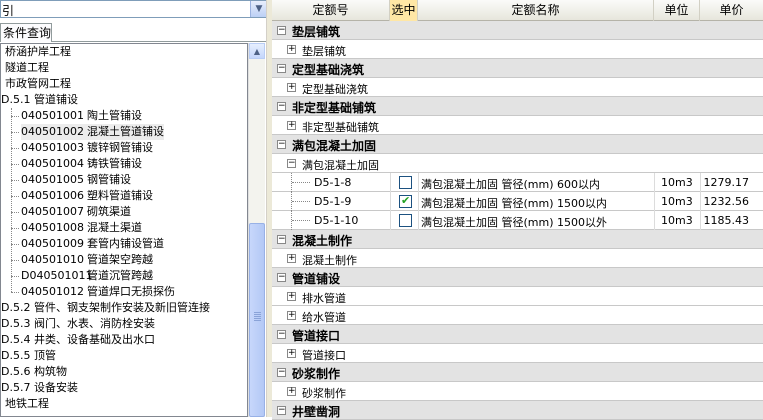 Image resolution: width=763 pixels, height=420 pixels. Describe the element at coordinates (87, 148) in the screenshot. I see `tree-item-leaf: 040501003 镀锌钢管铺设` at that location.